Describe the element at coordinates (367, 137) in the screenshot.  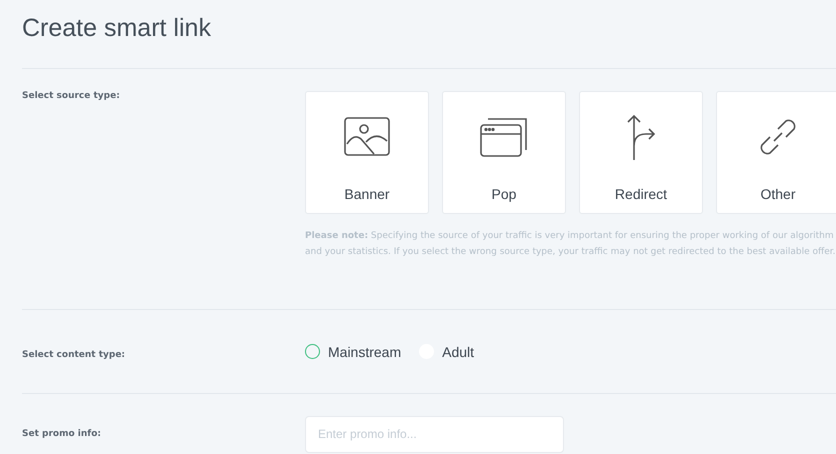
I see `image-icon` at that location.